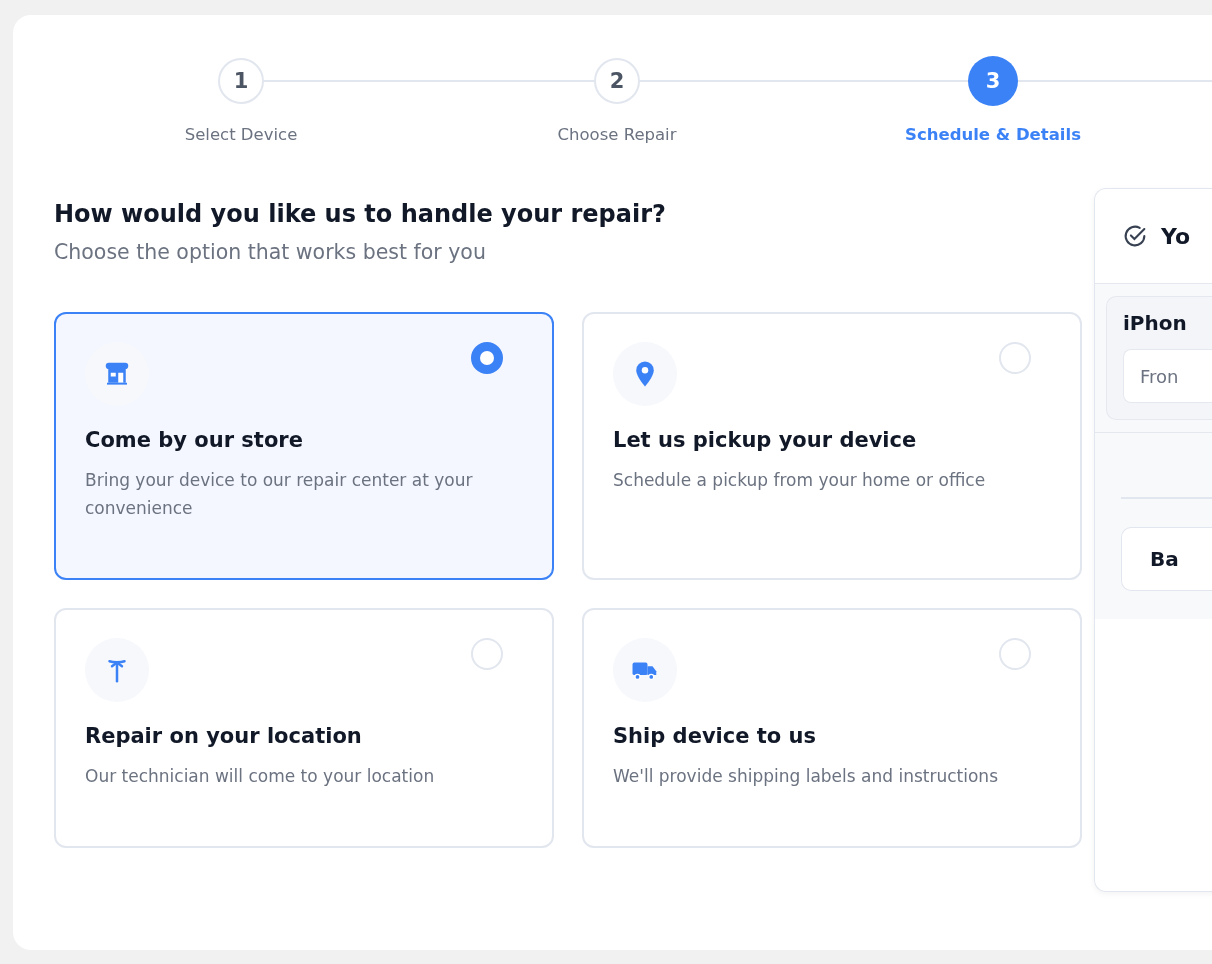 The image size is (1212, 964). I want to click on step-label: Select Device, so click(241, 134).